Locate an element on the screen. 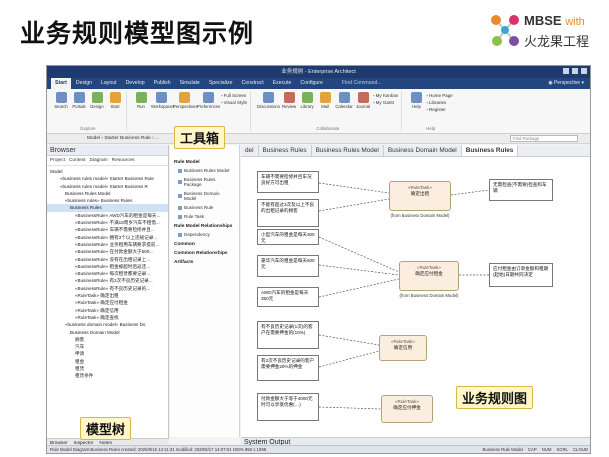  rule-task: «RuleTask» 确定应付押金 is located at coordinates (407, 409).